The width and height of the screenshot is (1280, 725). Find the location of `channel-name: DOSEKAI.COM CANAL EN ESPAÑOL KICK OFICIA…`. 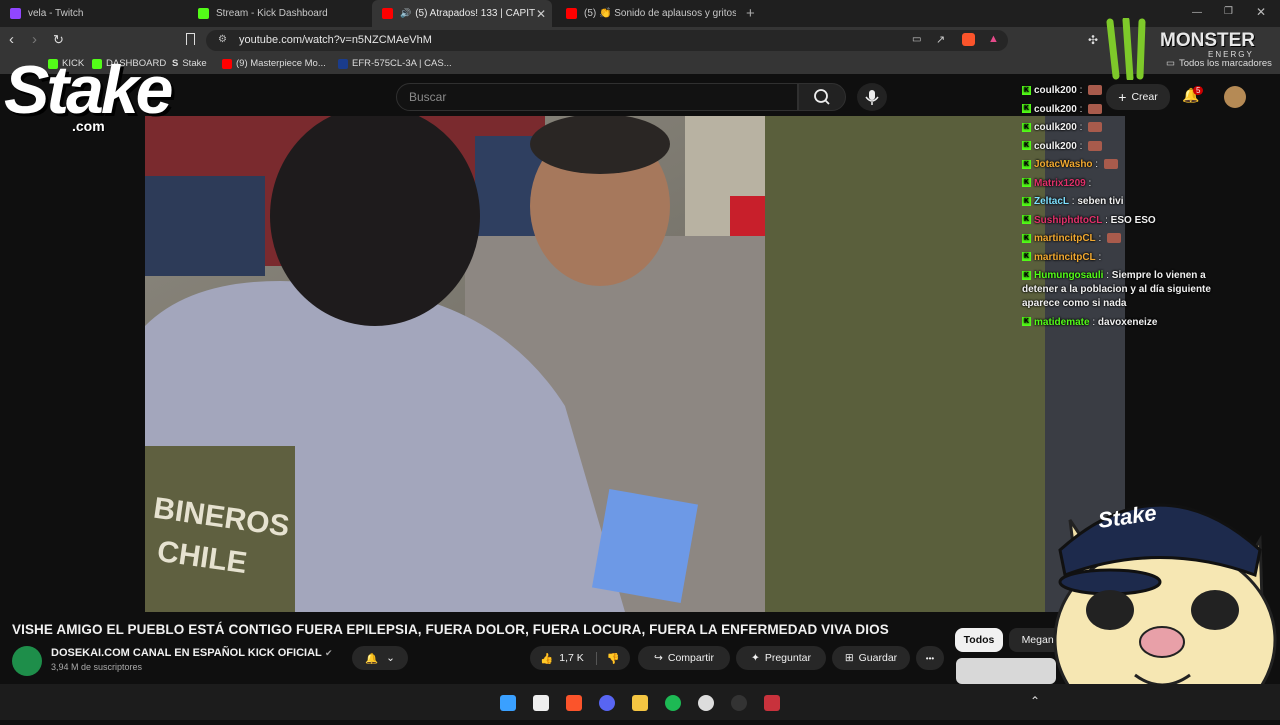

channel-name: DOSEKAI.COM CANAL EN ESPAÑOL KICK OFICIA… is located at coordinates (186, 653).